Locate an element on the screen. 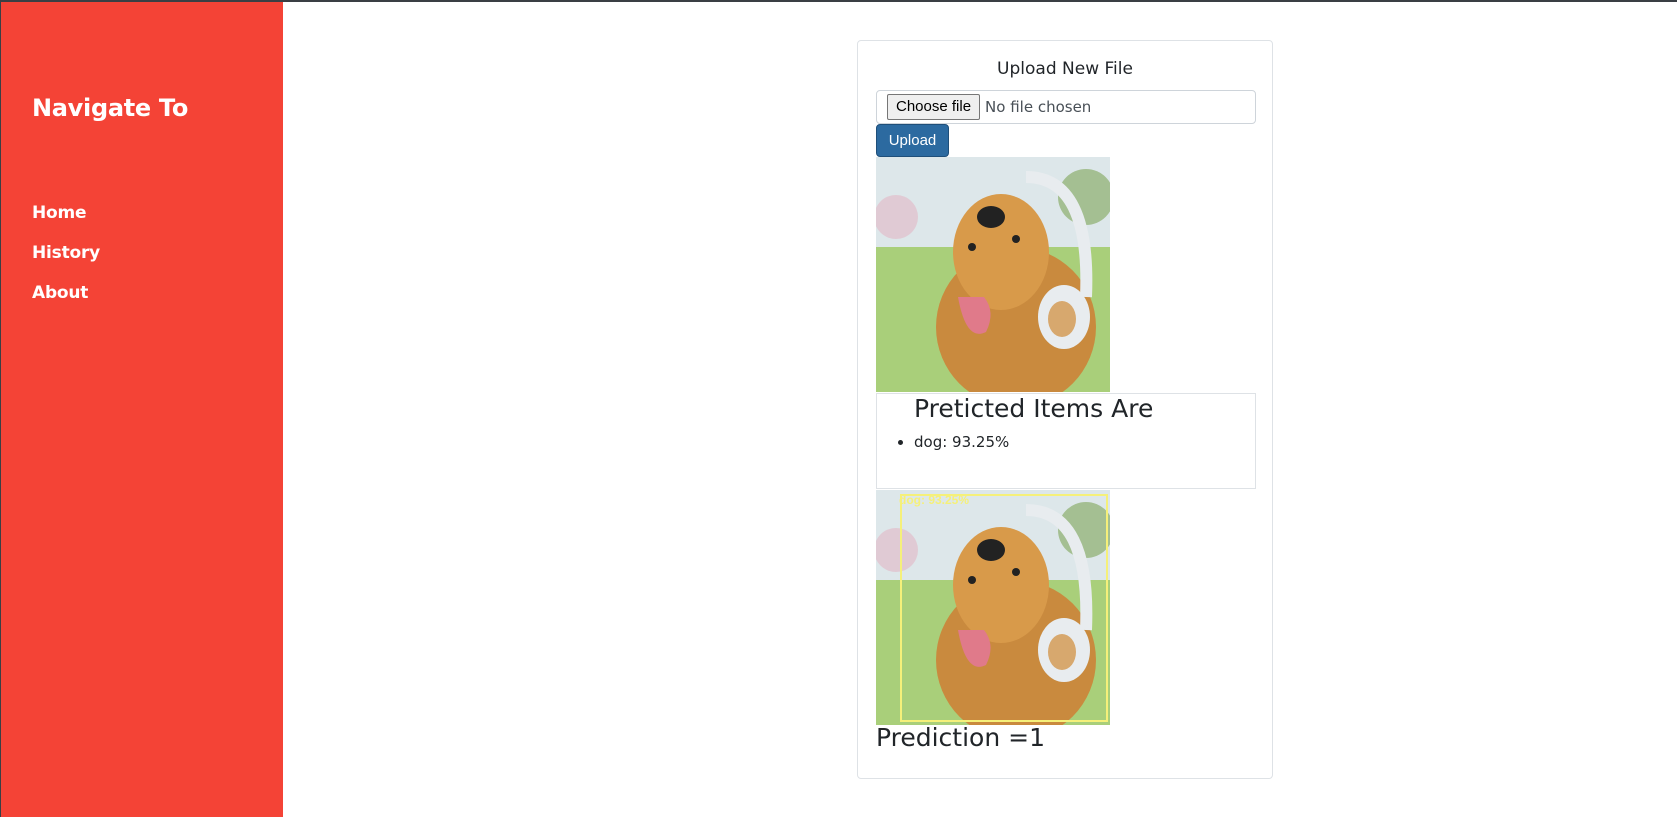  dog-image is located at coordinates (993, 274).